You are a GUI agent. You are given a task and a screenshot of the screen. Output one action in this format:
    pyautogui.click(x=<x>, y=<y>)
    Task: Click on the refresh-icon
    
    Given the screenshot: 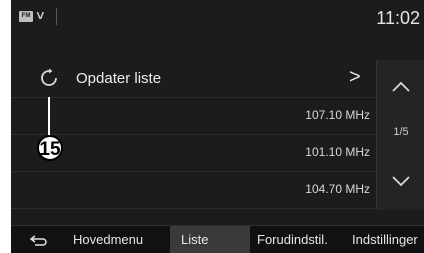 What is the action you would take?
    pyautogui.click(x=49, y=77)
    